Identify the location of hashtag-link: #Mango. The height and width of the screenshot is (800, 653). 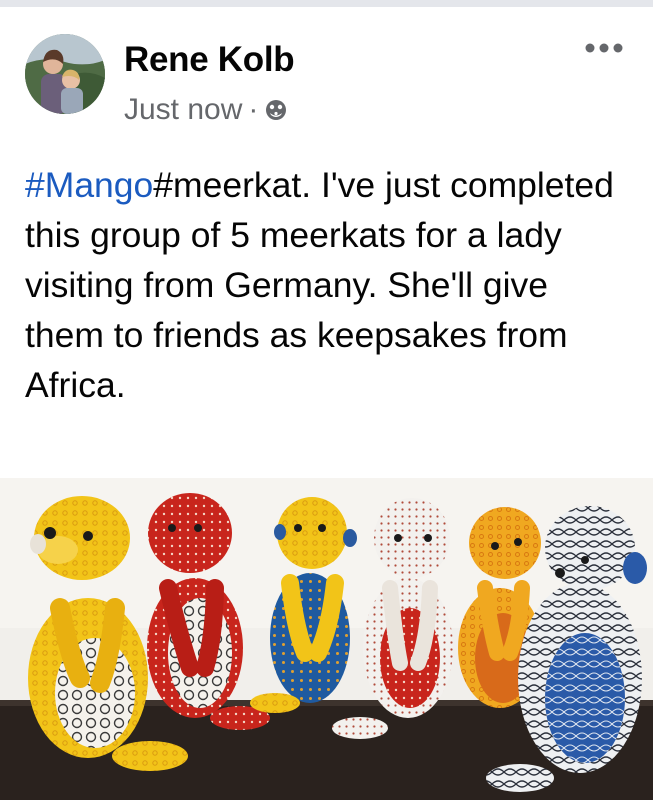
(89, 185).